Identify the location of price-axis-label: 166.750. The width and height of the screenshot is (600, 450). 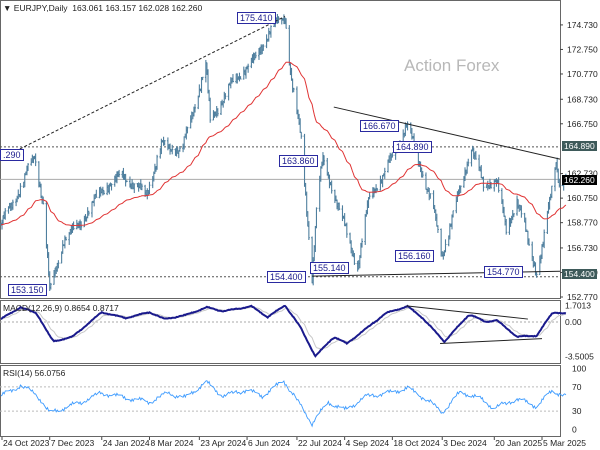
(582, 124).